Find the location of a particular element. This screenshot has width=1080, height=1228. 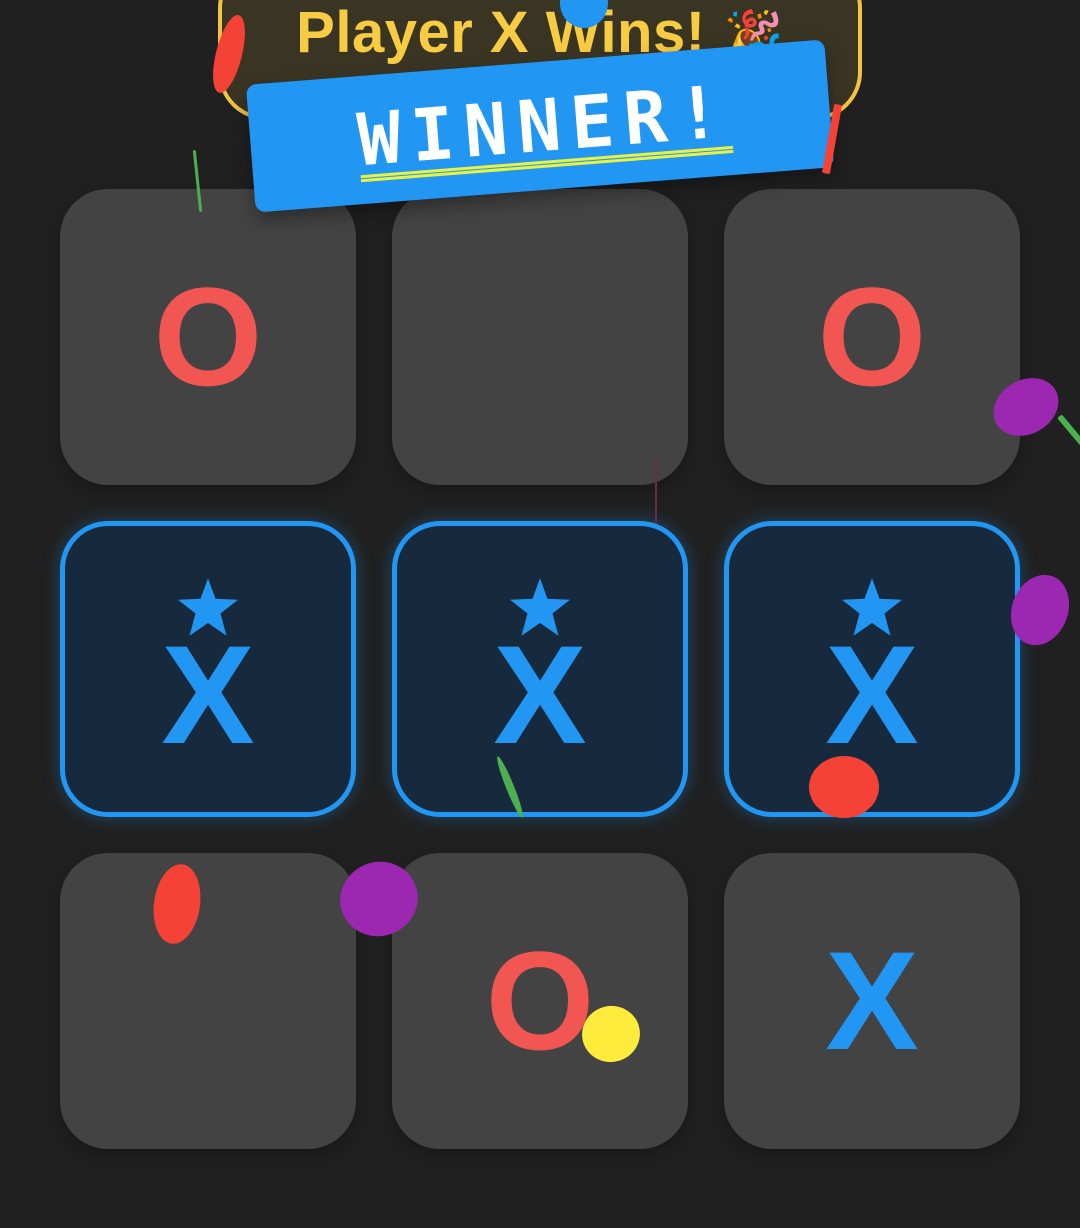

cell-2: O is located at coordinates (872, 337).